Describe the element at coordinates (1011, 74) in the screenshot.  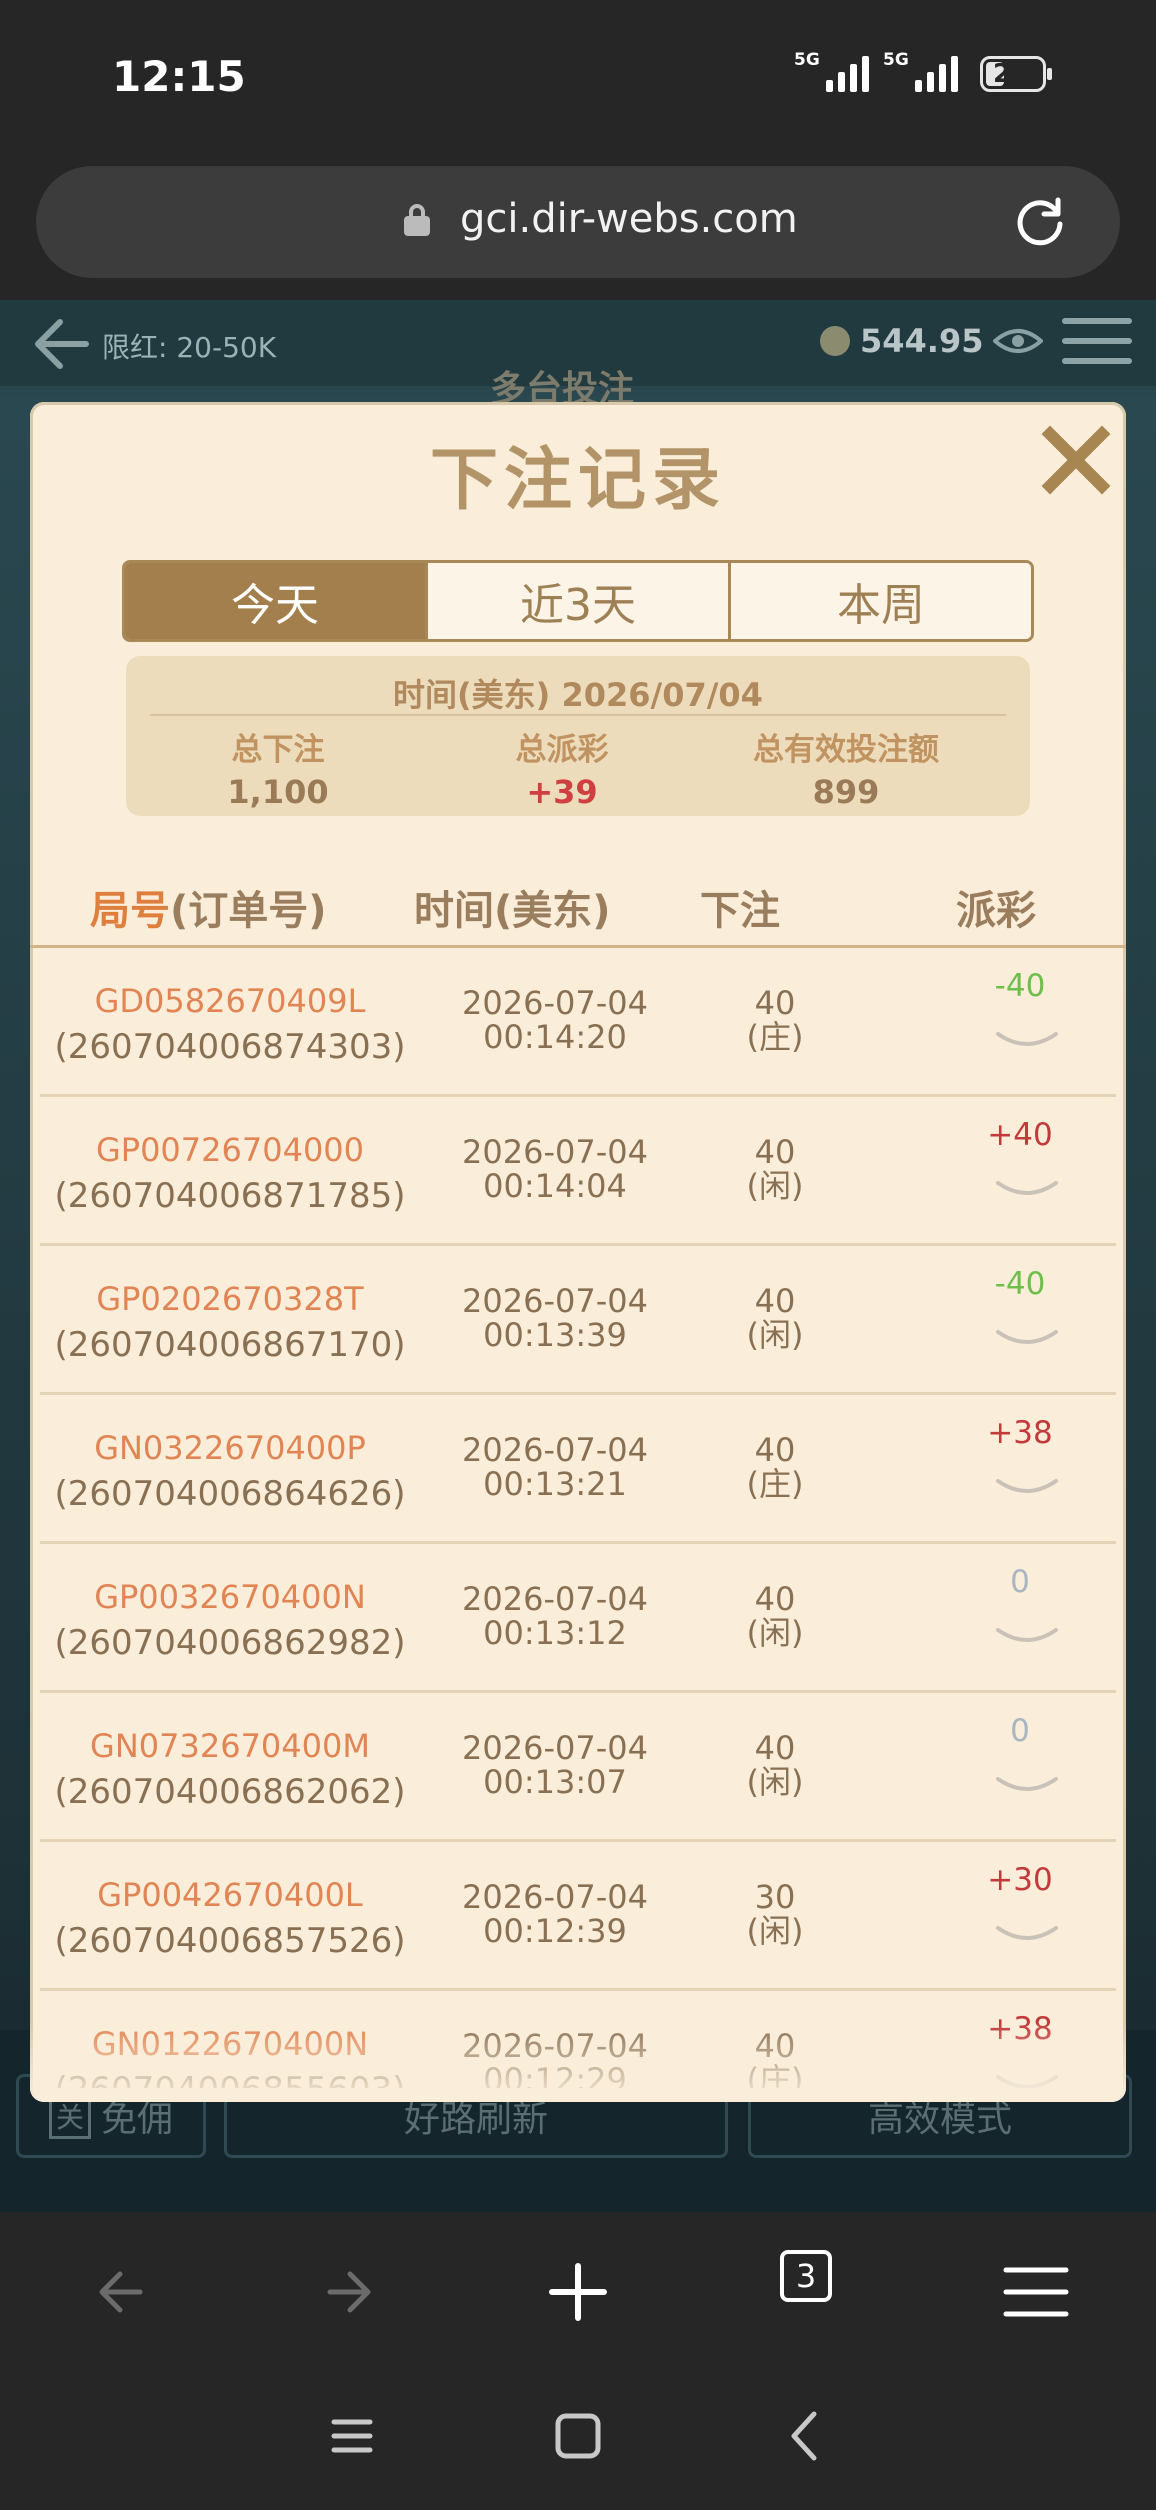
I see `battery-level: 26` at that location.